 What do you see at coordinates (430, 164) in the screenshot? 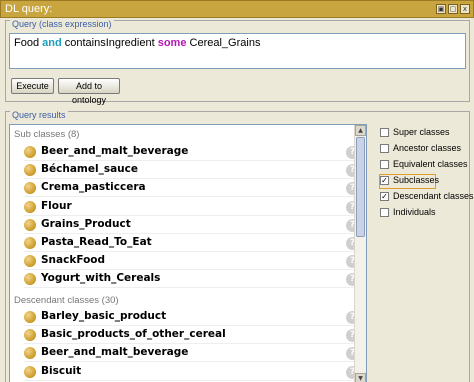
I see `option-label: Equivalent classes` at bounding box center [430, 164].